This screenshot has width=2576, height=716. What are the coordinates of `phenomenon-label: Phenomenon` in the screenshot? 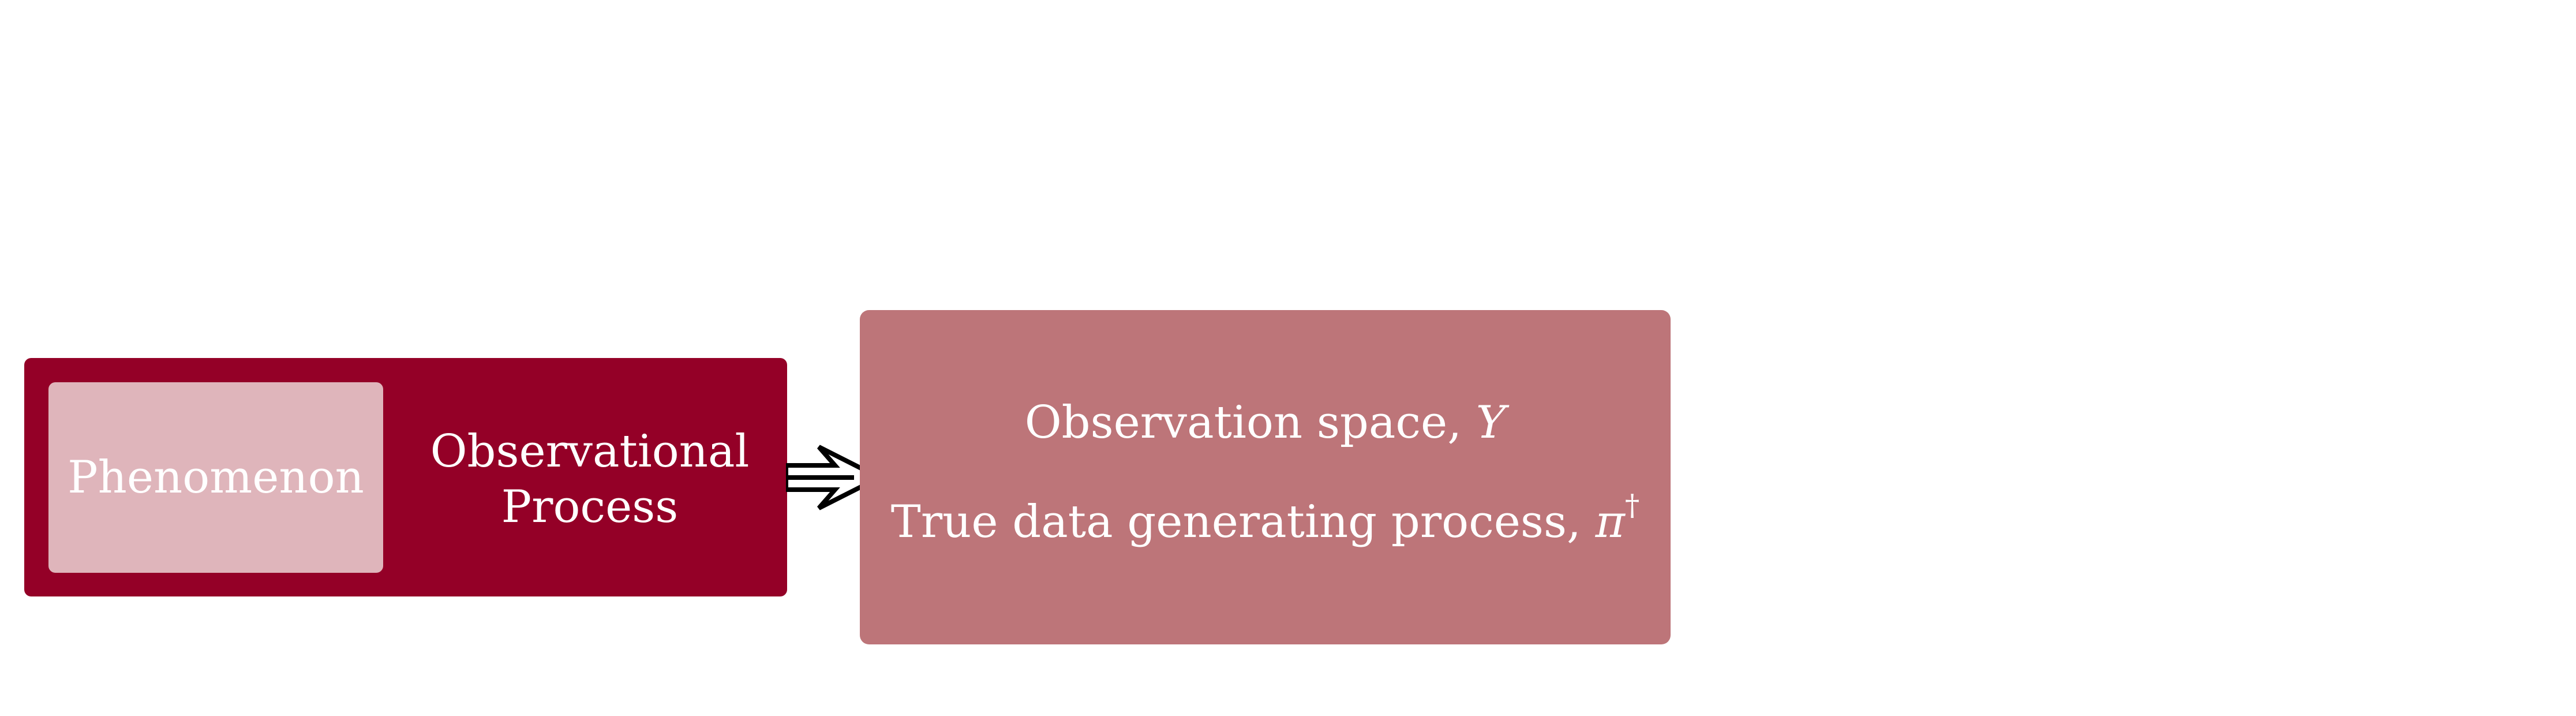 It's located at (216, 478).